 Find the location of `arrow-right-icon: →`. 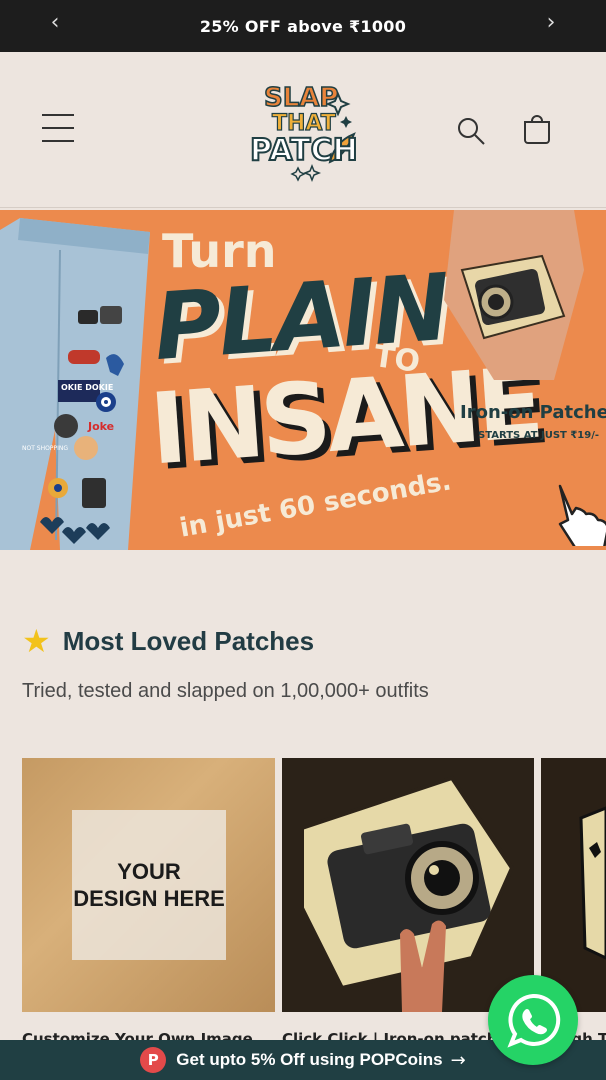

arrow-right-icon: → is located at coordinates (458, 1060).